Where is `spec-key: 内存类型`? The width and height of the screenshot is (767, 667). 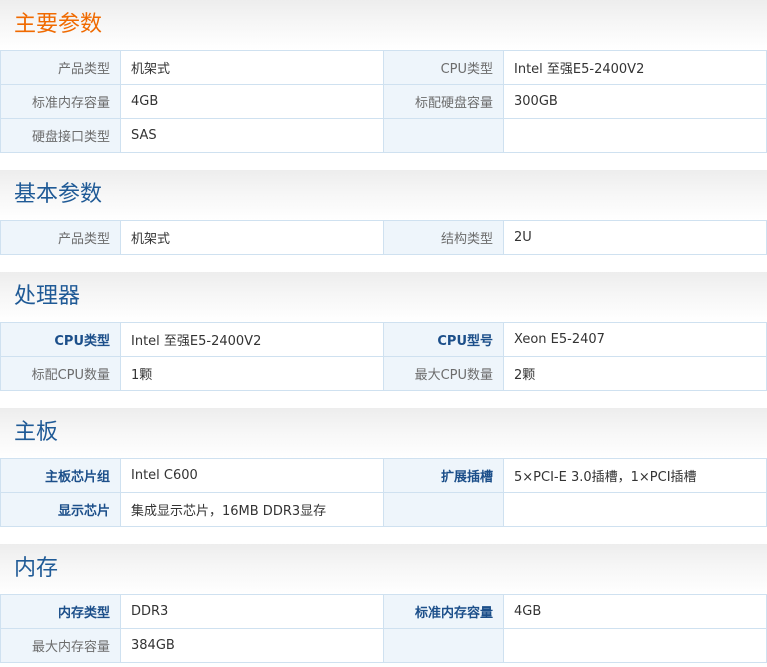
spec-key: 内存类型 is located at coordinates (60, 611).